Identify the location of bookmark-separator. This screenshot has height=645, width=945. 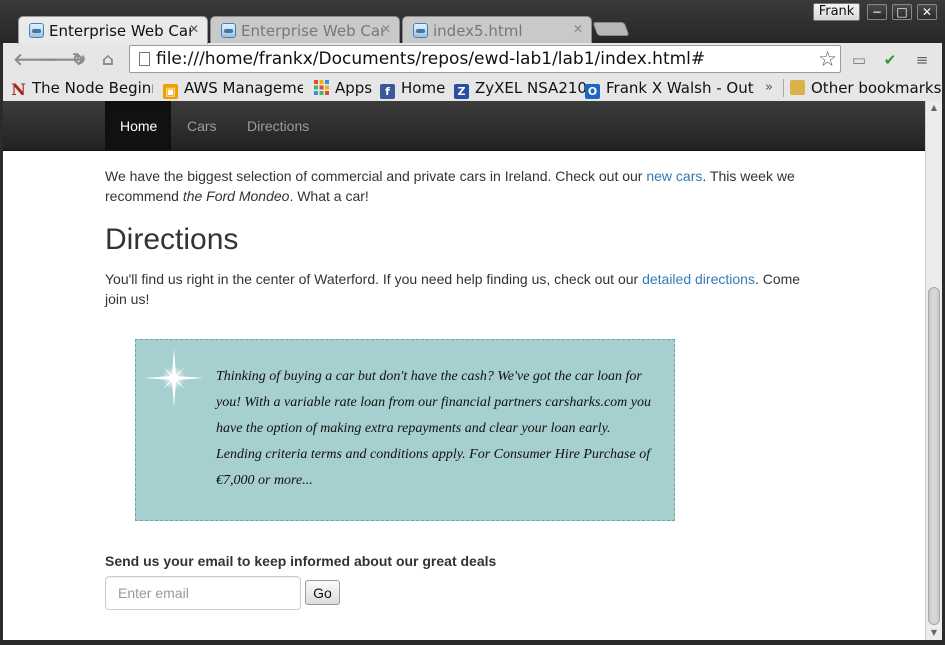
(783, 88).